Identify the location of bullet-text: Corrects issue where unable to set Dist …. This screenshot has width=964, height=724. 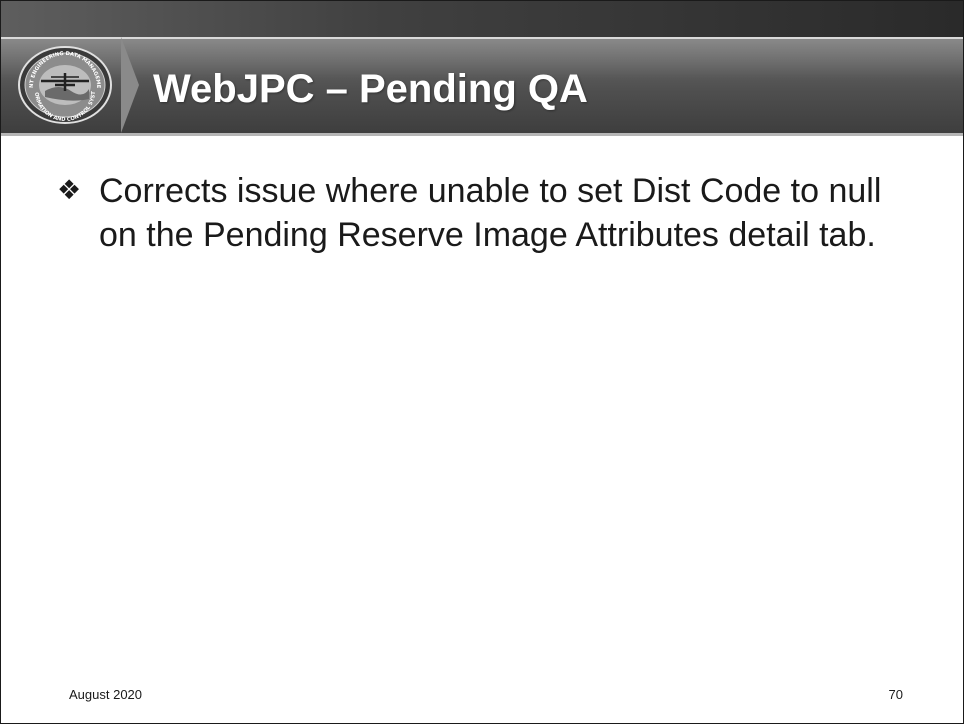
(490, 213).